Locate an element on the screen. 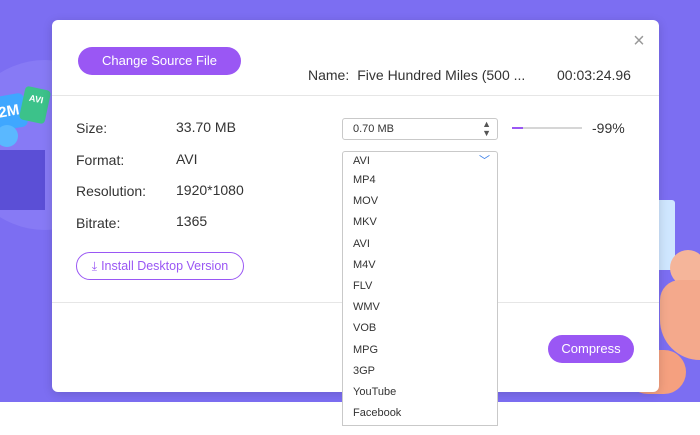  format-option: MP4 is located at coordinates (420, 180).